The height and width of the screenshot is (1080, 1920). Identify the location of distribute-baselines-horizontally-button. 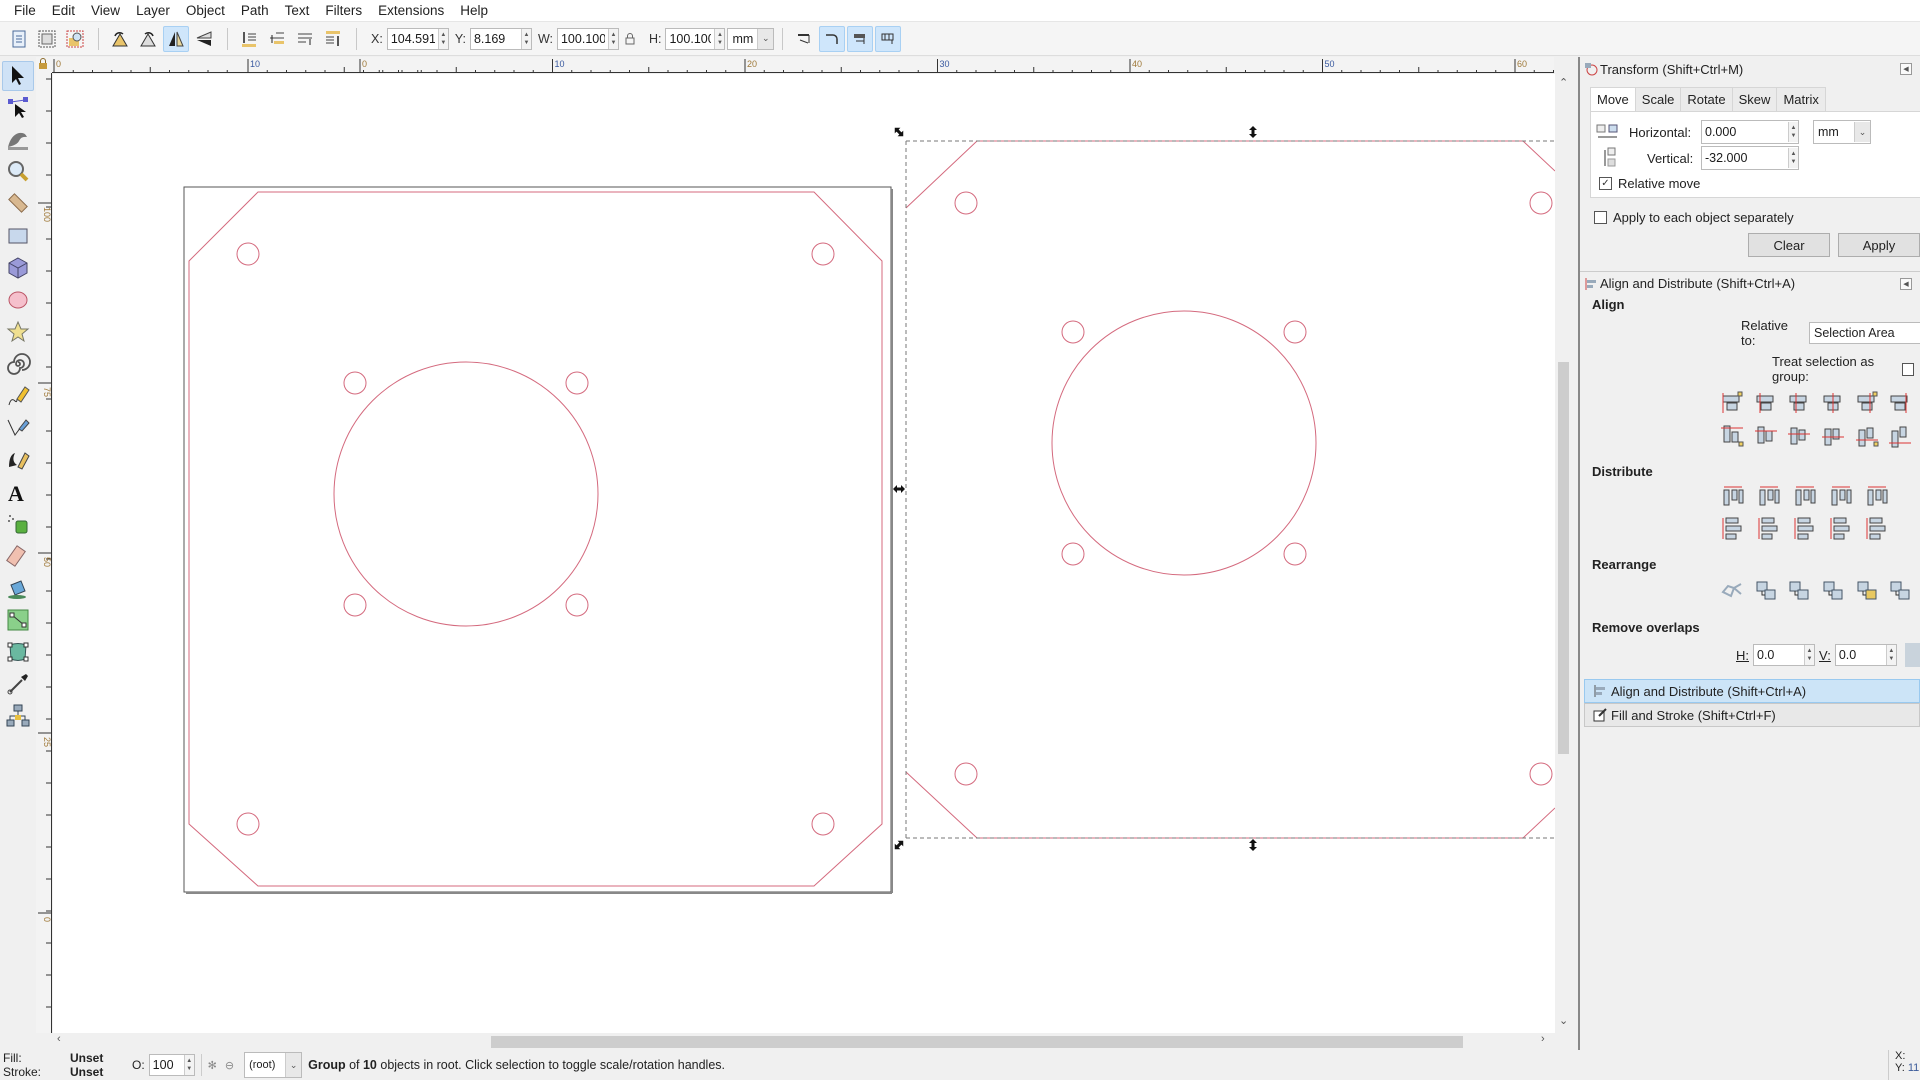
(1877, 496).